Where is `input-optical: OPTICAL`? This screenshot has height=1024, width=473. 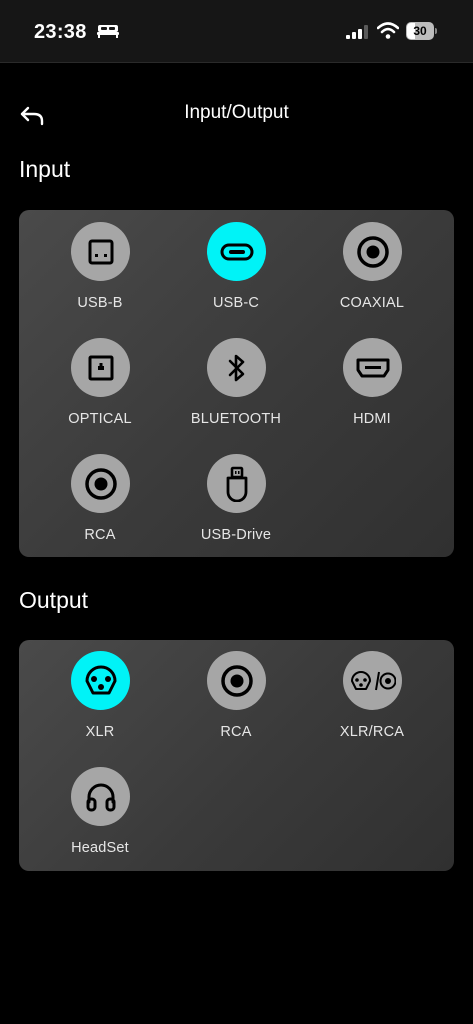 input-optical: OPTICAL is located at coordinates (100, 390).